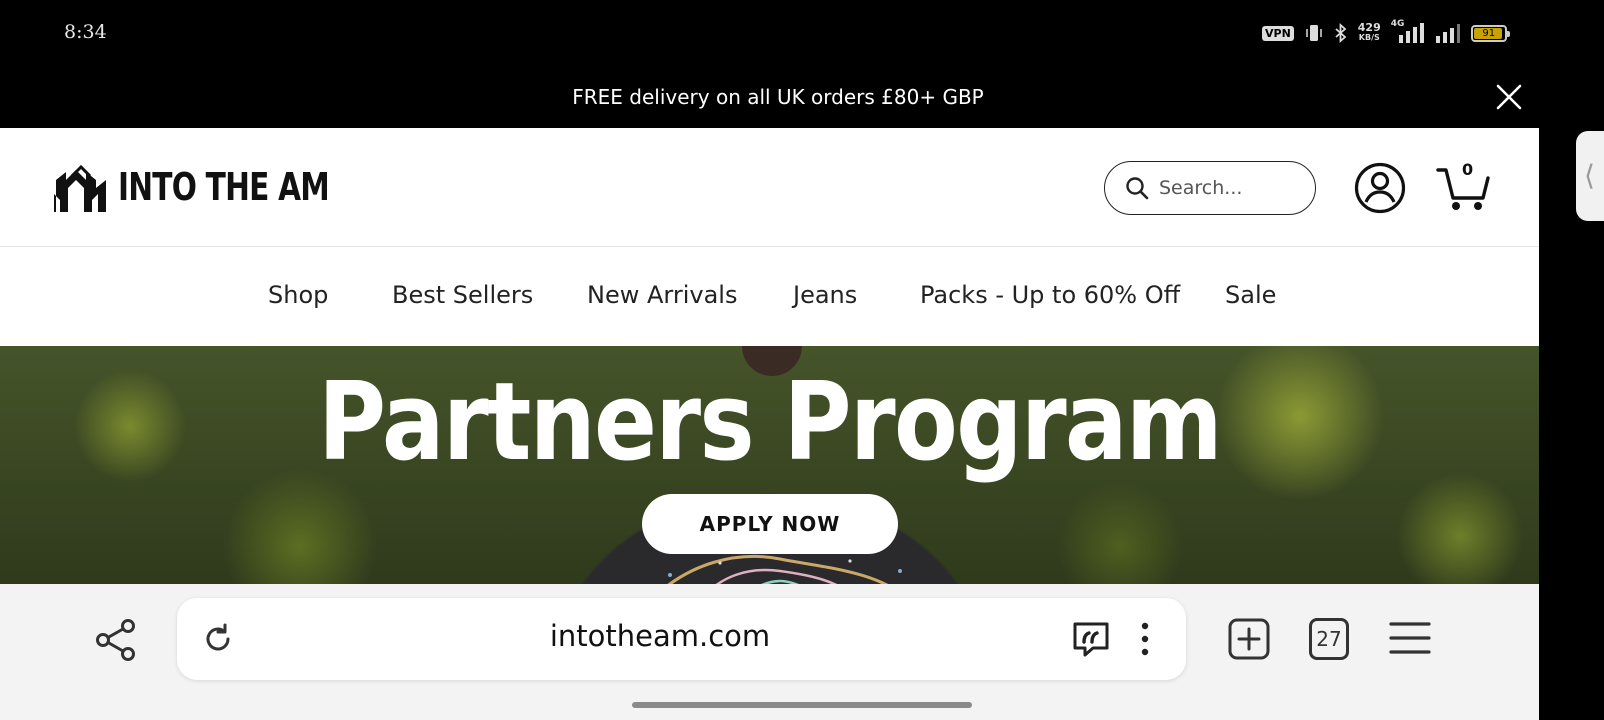  What do you see at coordinates (1145, 639) in the screenshot?
I see `more-options-icon` at bounding box center [1145, 639].